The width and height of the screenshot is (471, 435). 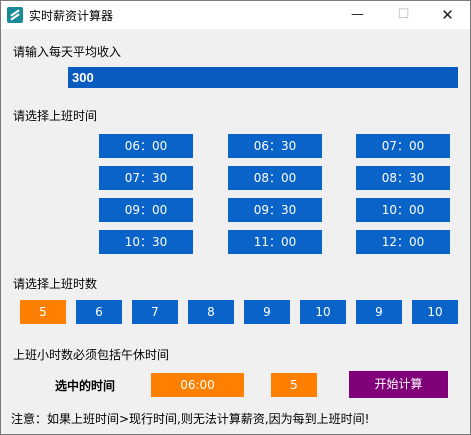 What do you see at coordinates (275, 242) in the screenshot?
I see `time-option-button: 11：00` at bounding box center [275, 242].